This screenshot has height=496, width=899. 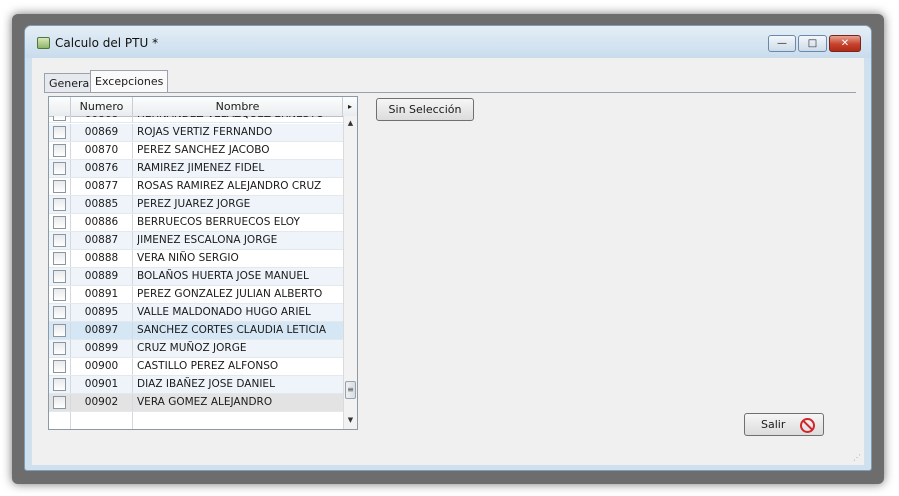 I want to click on app-icon, so click(x=43, y=43).